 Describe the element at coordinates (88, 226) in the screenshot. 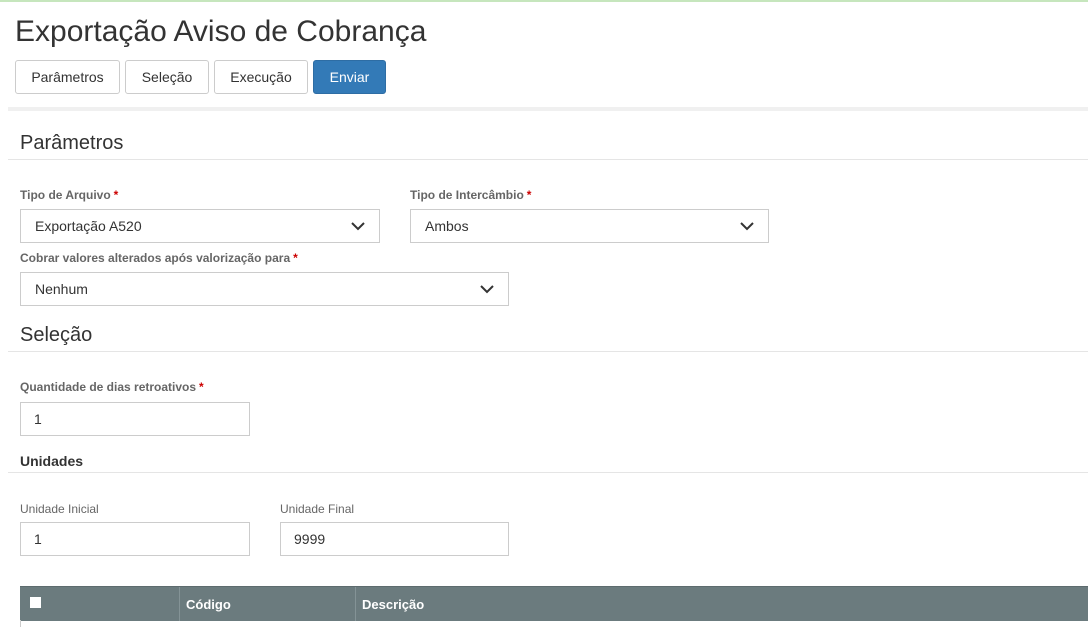

I see `tipo-arquivo-value: Exportação A520` at that location.